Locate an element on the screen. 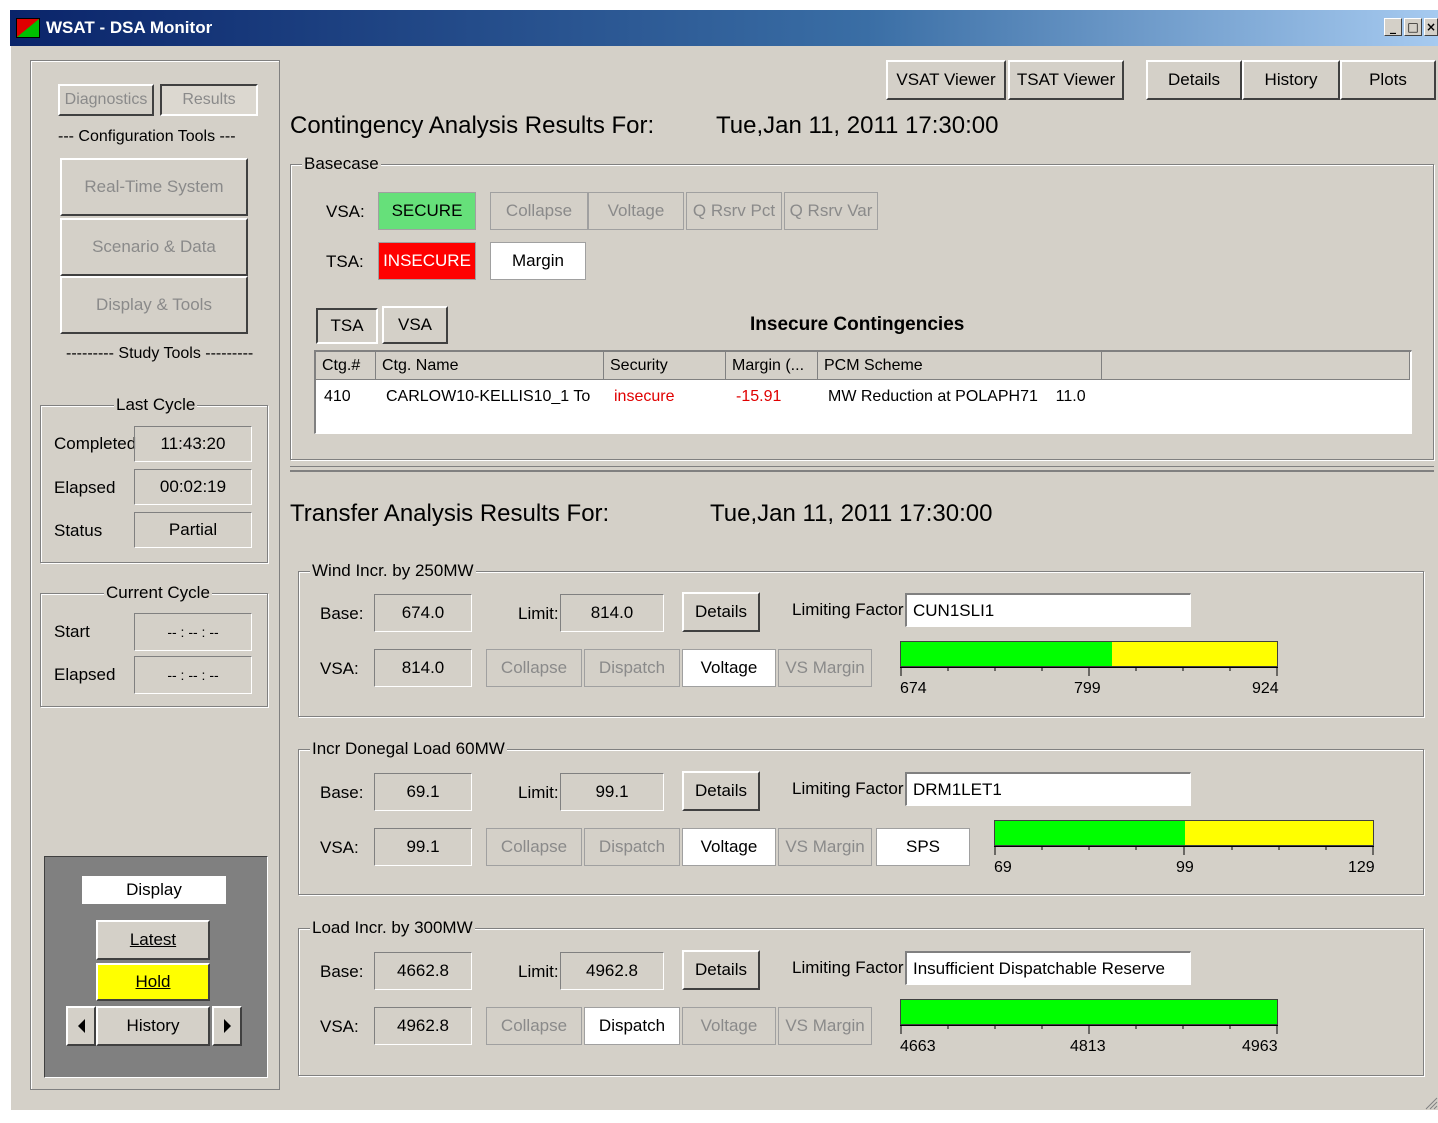 The width and height of the screenshot is (1438, 1123). display-tools-button: Display & Tools is located at coordinates (154, 305).